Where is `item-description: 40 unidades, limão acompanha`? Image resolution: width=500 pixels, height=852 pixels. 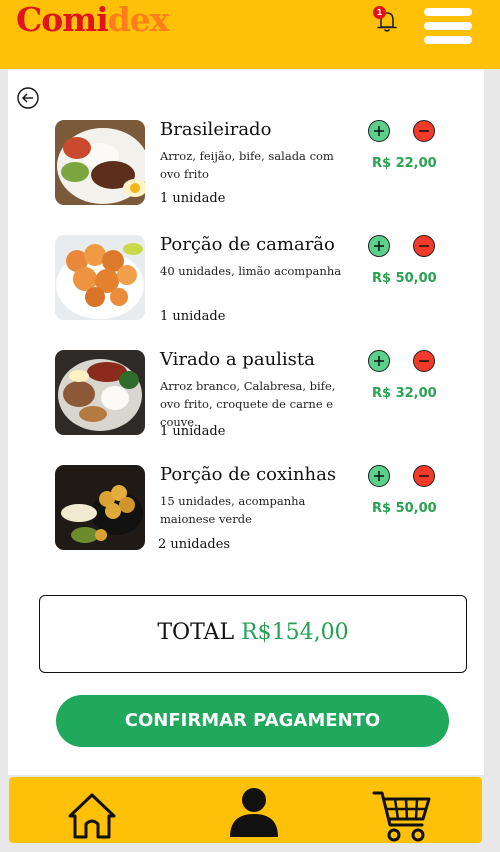 item-description: 40 unidades, limão acompanha is located at coordinates (251, 271).